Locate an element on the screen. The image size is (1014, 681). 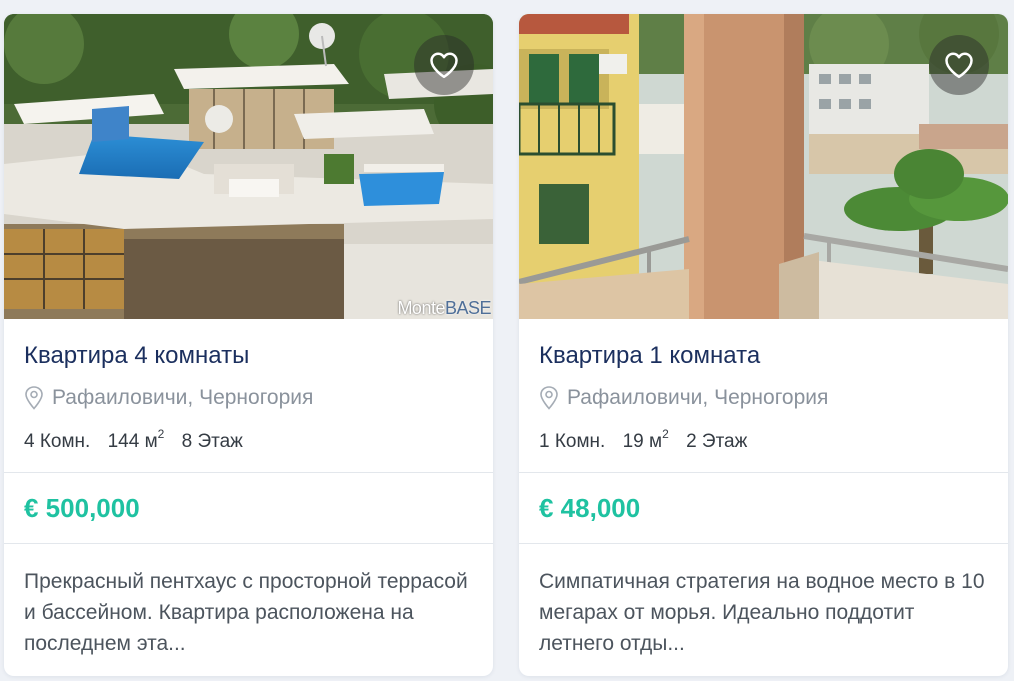
listing-title: Квартира 1 комната is located at coordinates (763, 356).